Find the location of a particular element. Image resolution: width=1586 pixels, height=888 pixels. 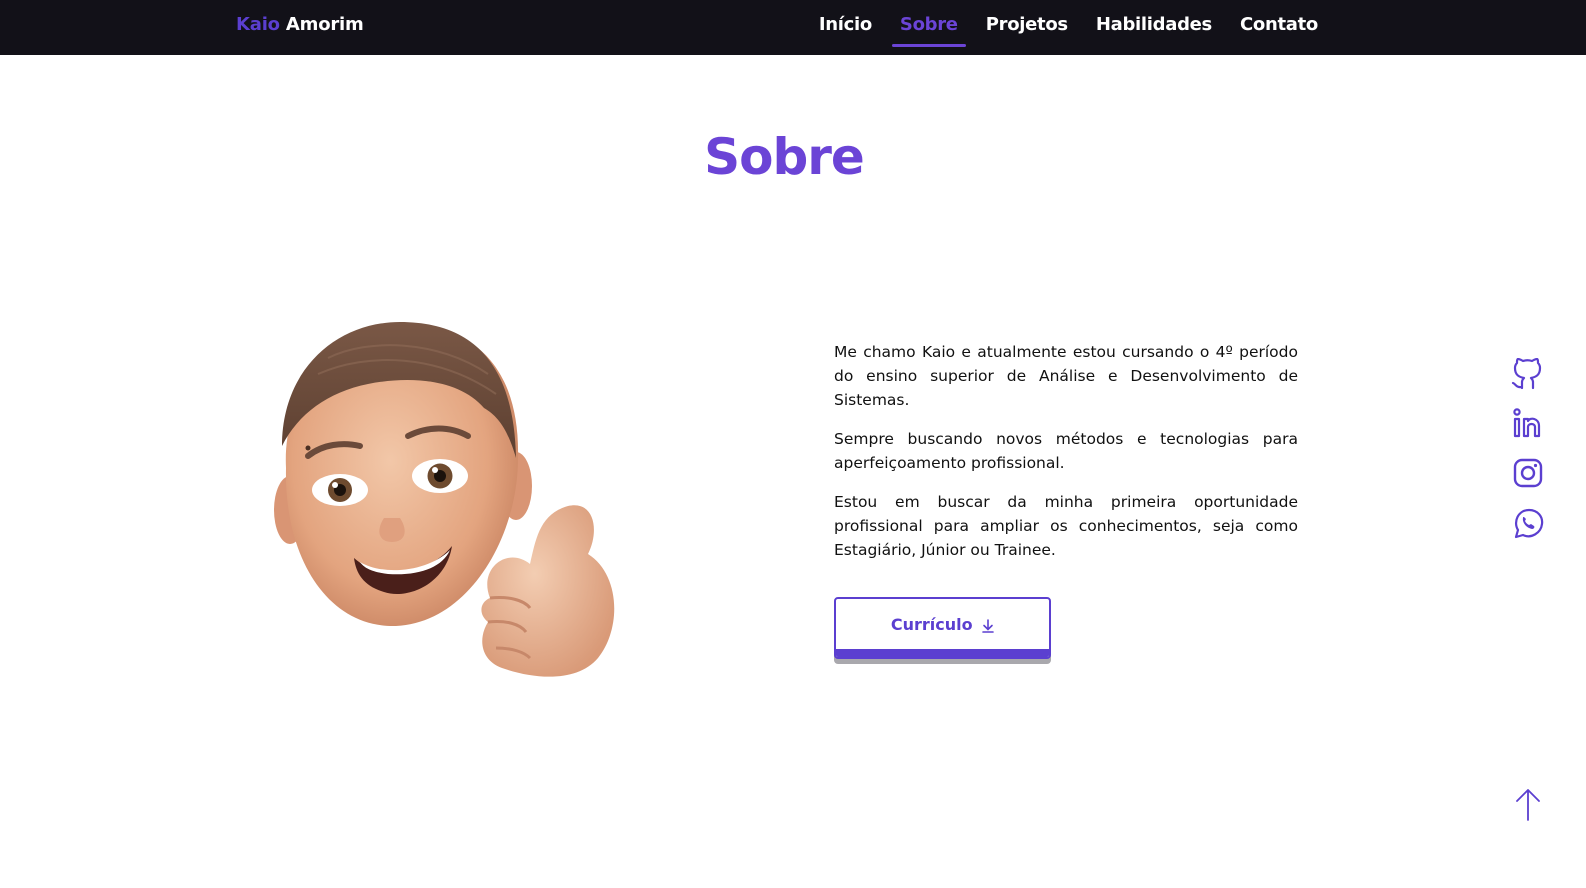

nav-link-contato: Contato is located at coordinates (1279, 24).